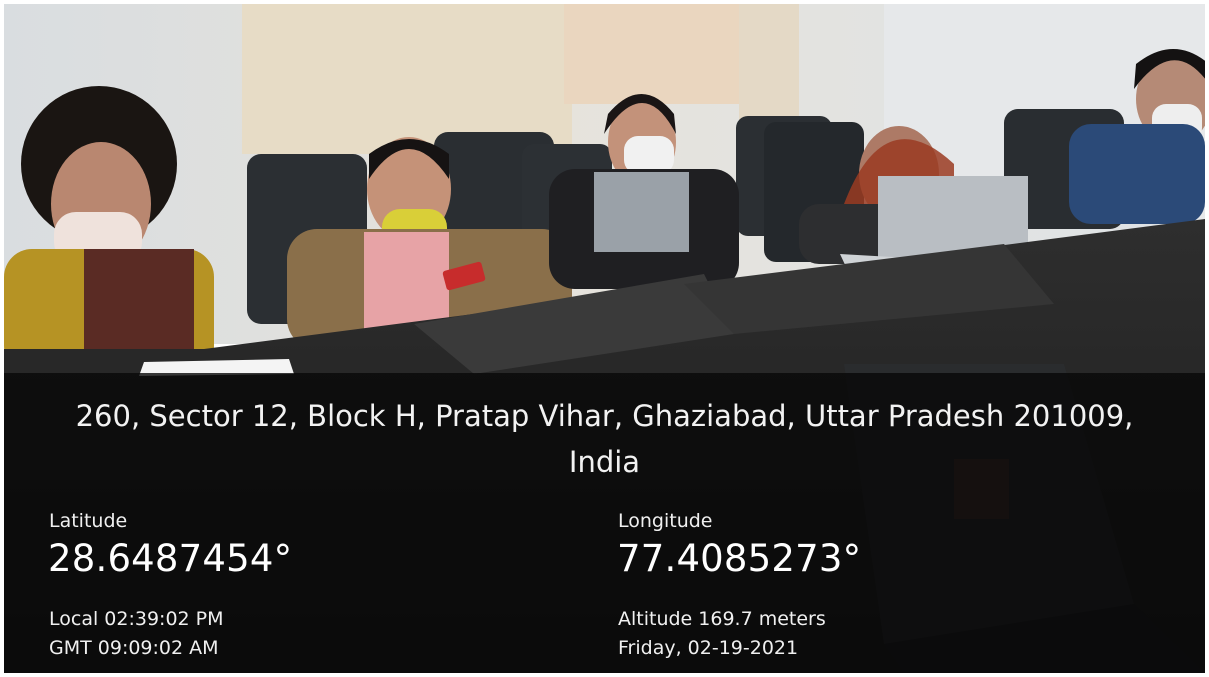  What do you see at coordinates (708, 648) in the screenshot?
I see `date: Friday, 02-19-2021` at bounding box center [708, 648].